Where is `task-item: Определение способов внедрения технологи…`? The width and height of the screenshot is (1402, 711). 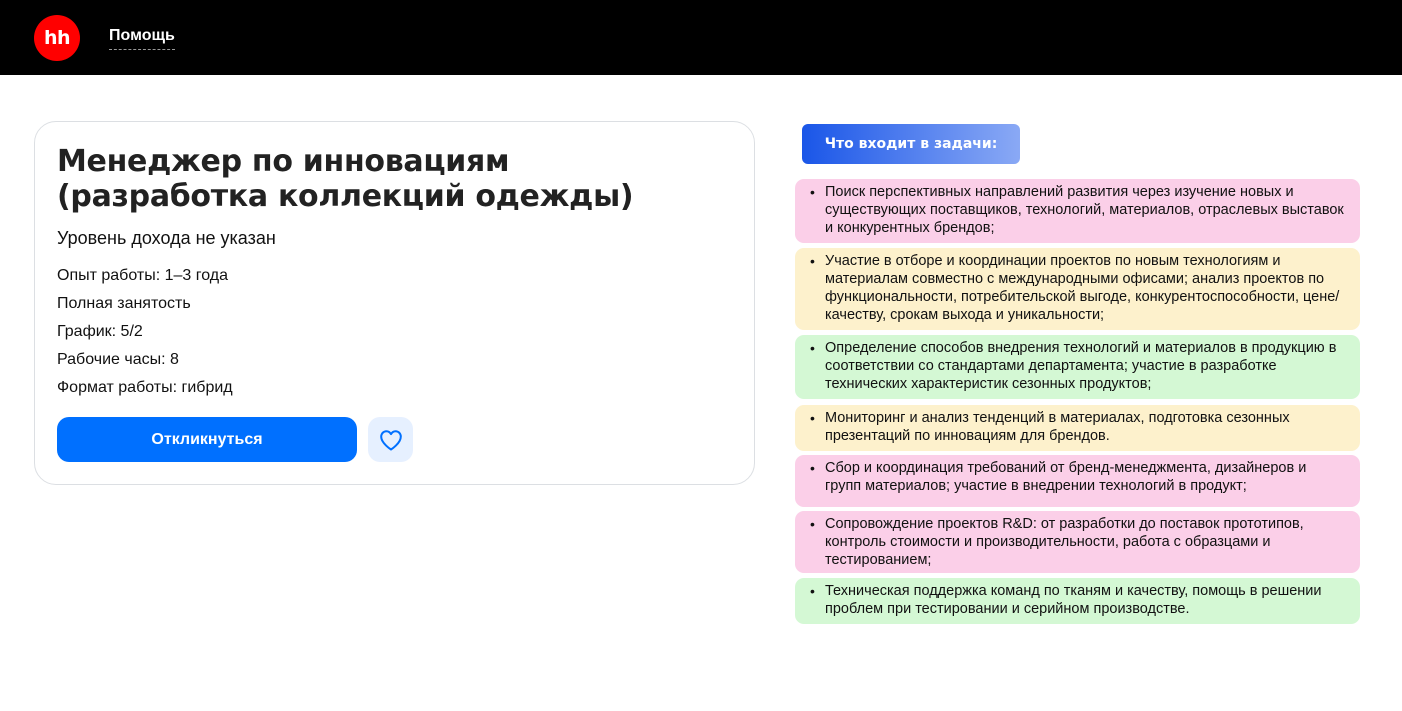 task-item: Определение способов внедрения технологи… is located at coordinates (1077, 367).